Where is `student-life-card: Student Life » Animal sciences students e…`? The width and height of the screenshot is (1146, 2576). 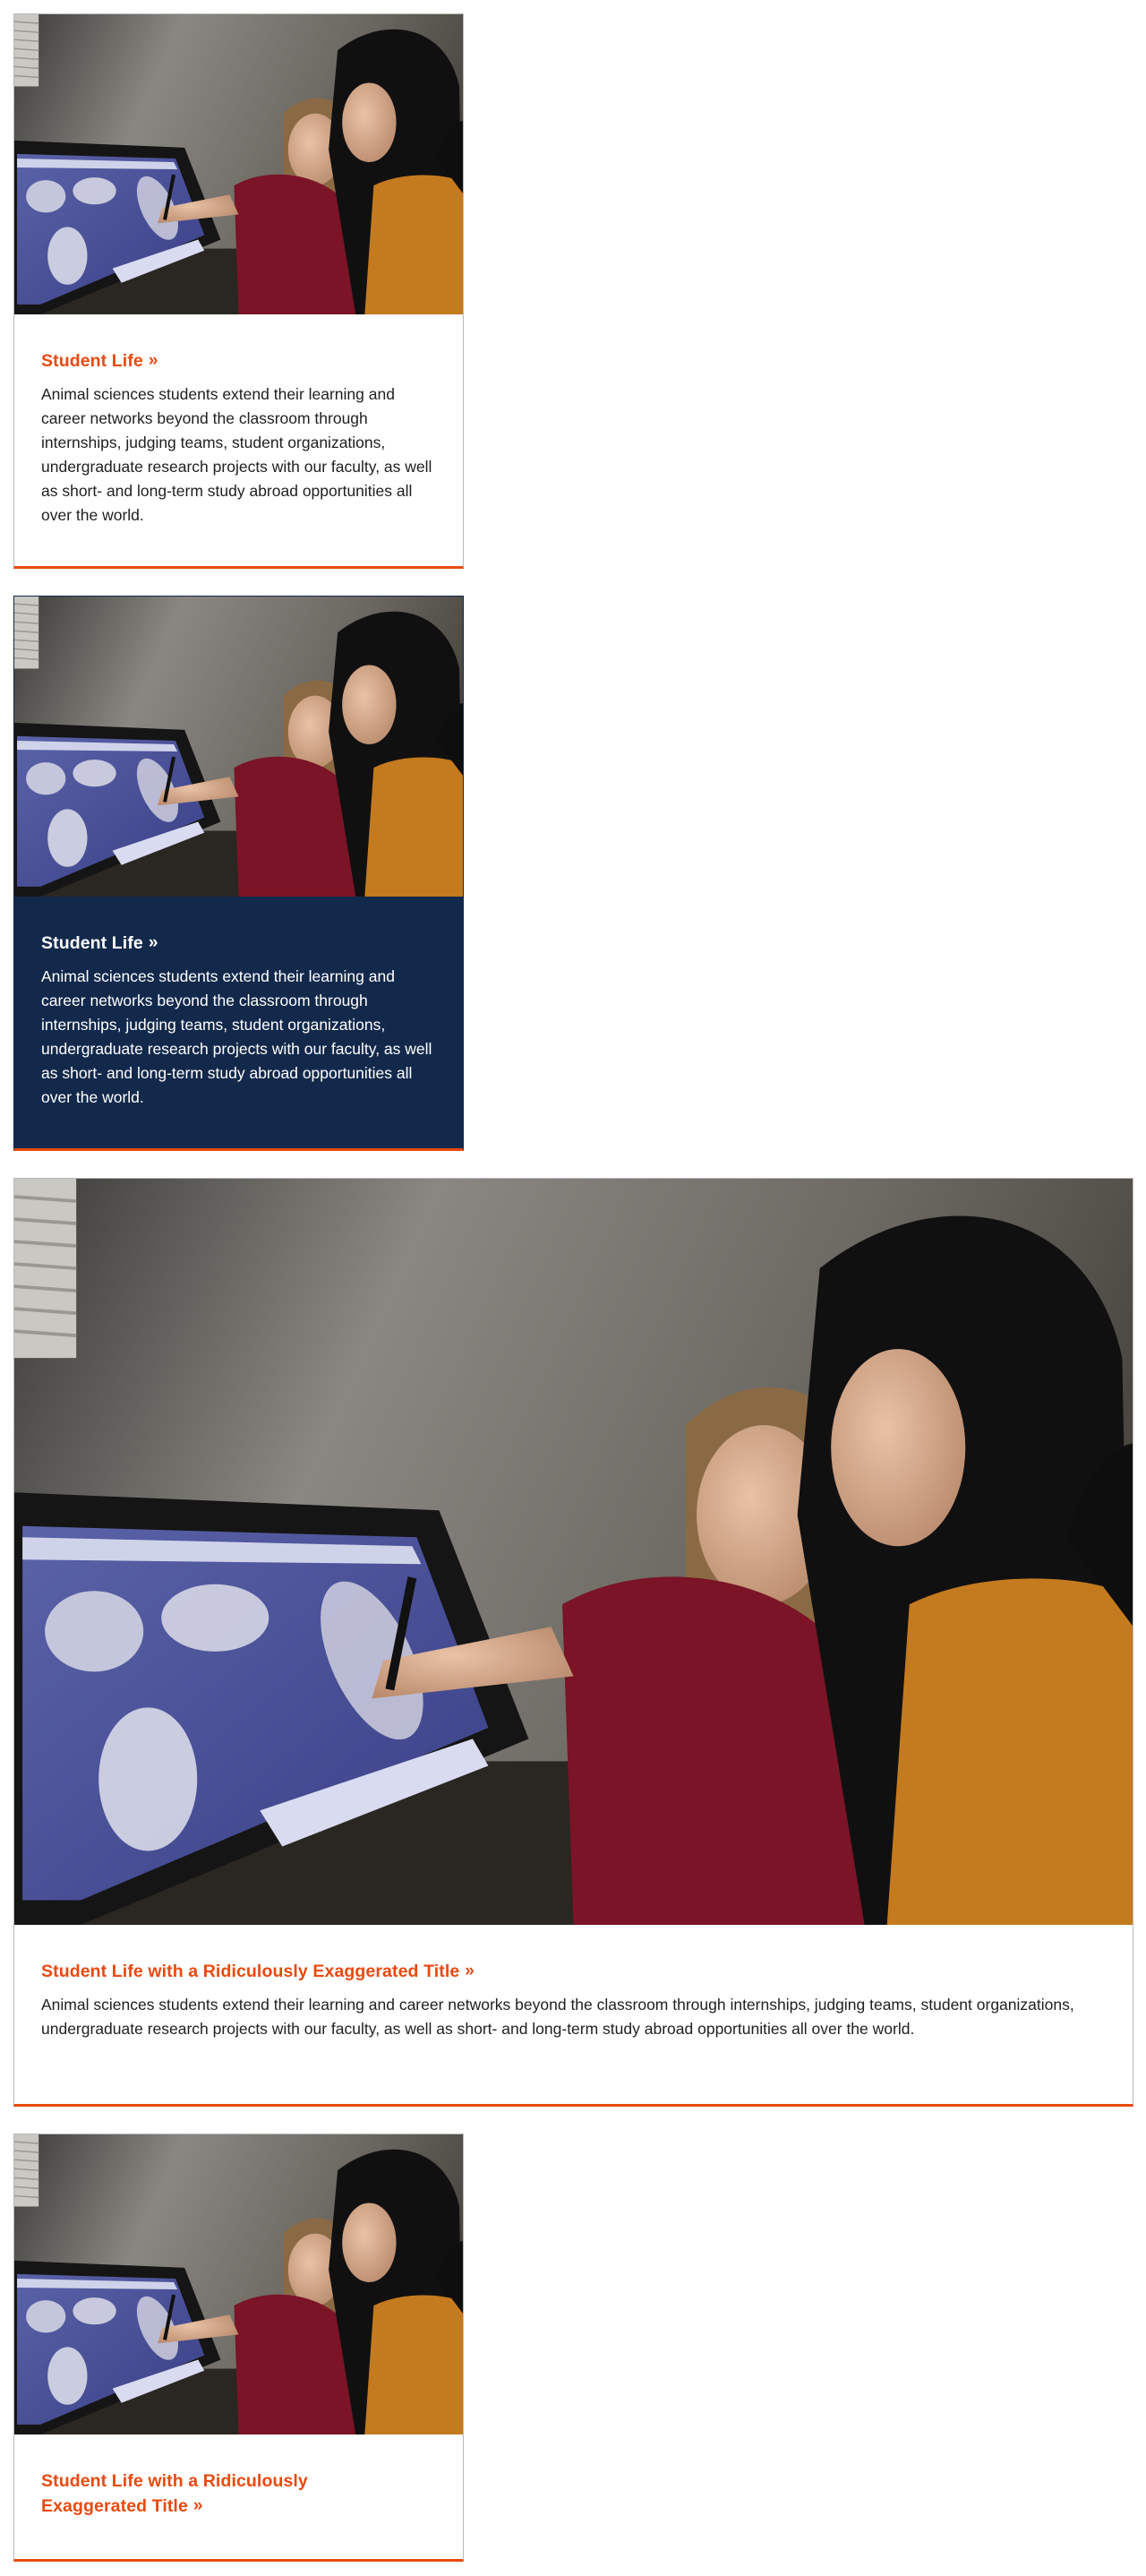
student-life-card: Student Life » Animal sciences students e… is located at coordinates (238, 291).